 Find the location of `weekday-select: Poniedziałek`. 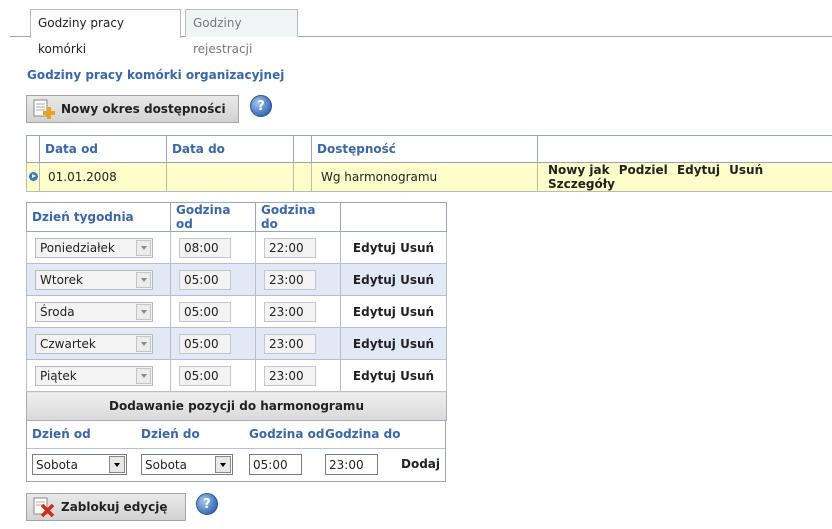

weekday-select: Poniedziałek is located at coordinates (94, 247).